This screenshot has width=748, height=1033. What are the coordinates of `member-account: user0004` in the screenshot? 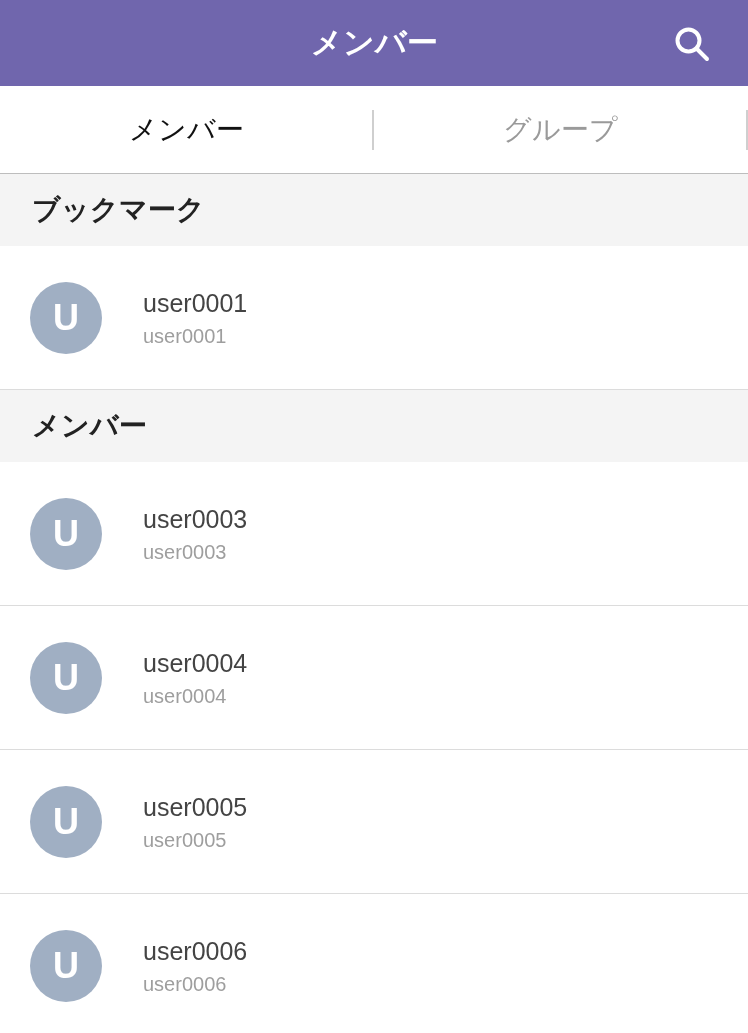 It's located at (185, 695).